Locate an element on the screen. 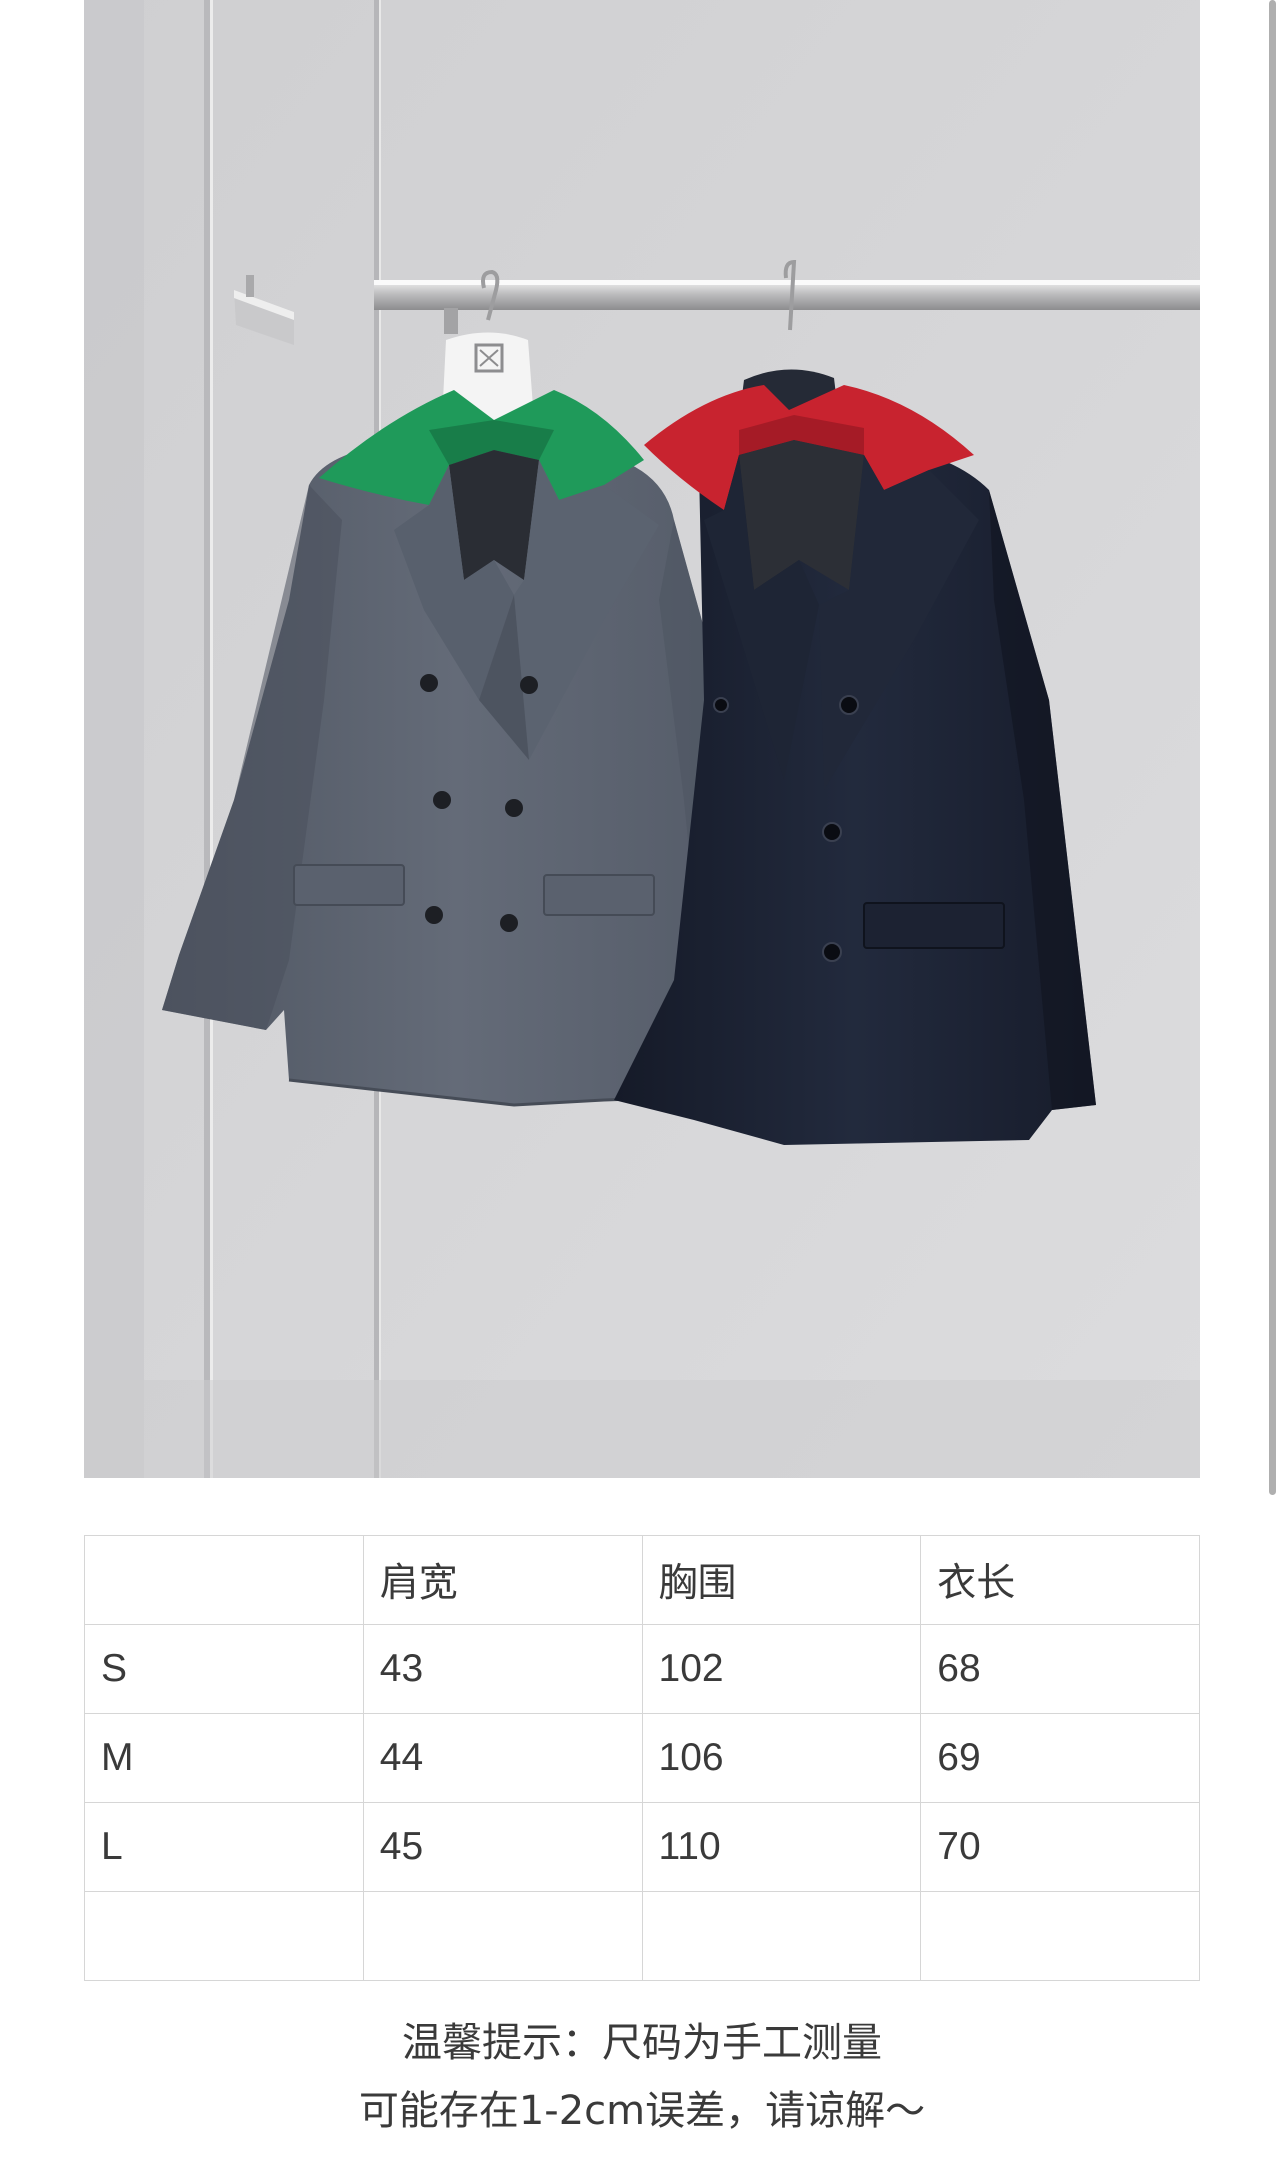 The image size is (1284, 2168). table-header-cell is located at coordinates (224, 1580).